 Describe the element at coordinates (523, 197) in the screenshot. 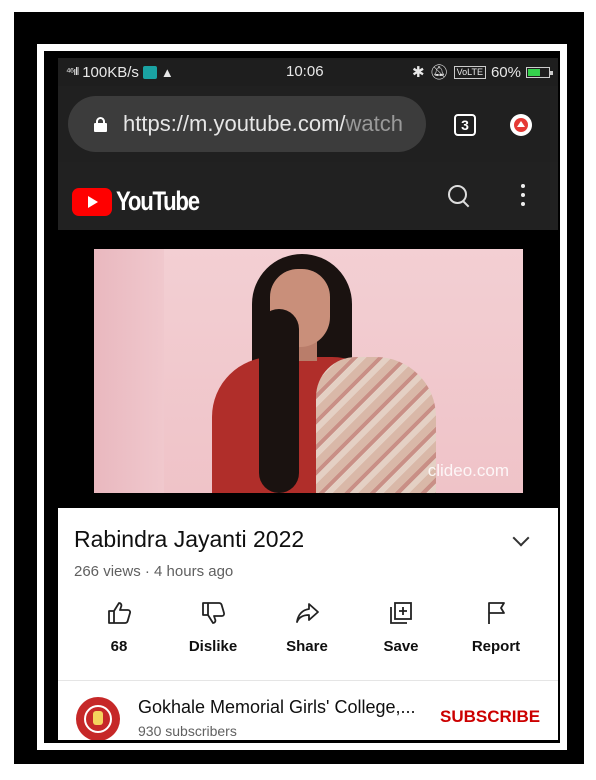

I see `more-options-icon` at that location.